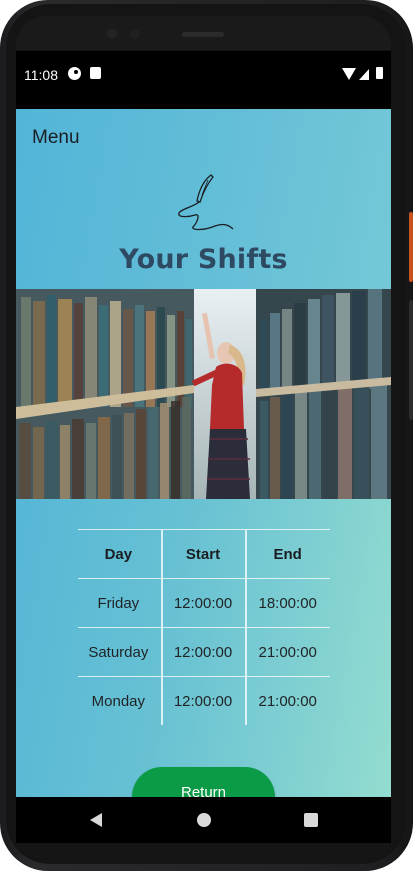 The width and height of the screenshot is (413, 871). Describe the element at coordinates (118, 554) in the screenshot. I see `column-header-day: Day` at that location.